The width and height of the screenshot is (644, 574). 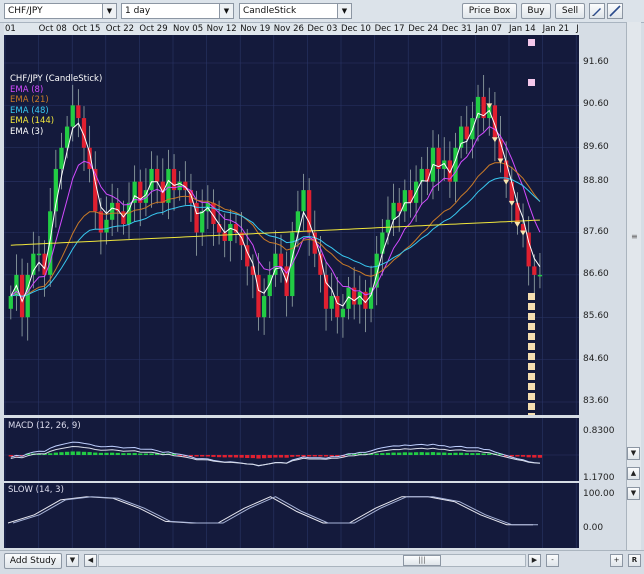 I want to click on macd-axis-top: 0.8300, so click(x=599, y=431).